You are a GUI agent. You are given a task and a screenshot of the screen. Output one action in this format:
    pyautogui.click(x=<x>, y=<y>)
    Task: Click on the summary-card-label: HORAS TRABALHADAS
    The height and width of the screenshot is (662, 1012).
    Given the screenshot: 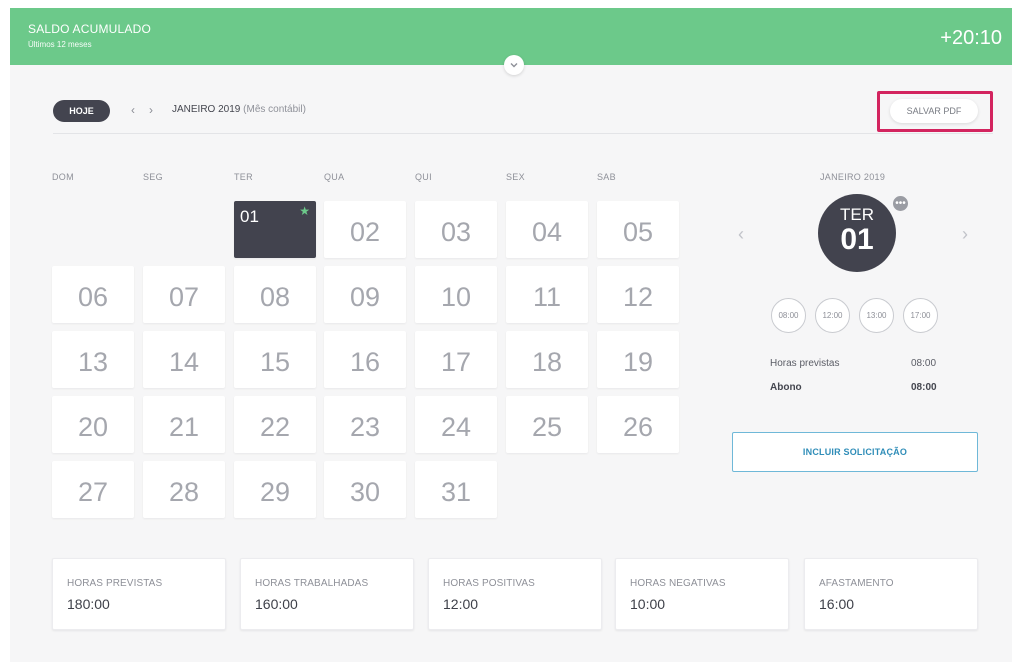 What is the action you would take?
    pyautogui.click(x=312, y=583)
    